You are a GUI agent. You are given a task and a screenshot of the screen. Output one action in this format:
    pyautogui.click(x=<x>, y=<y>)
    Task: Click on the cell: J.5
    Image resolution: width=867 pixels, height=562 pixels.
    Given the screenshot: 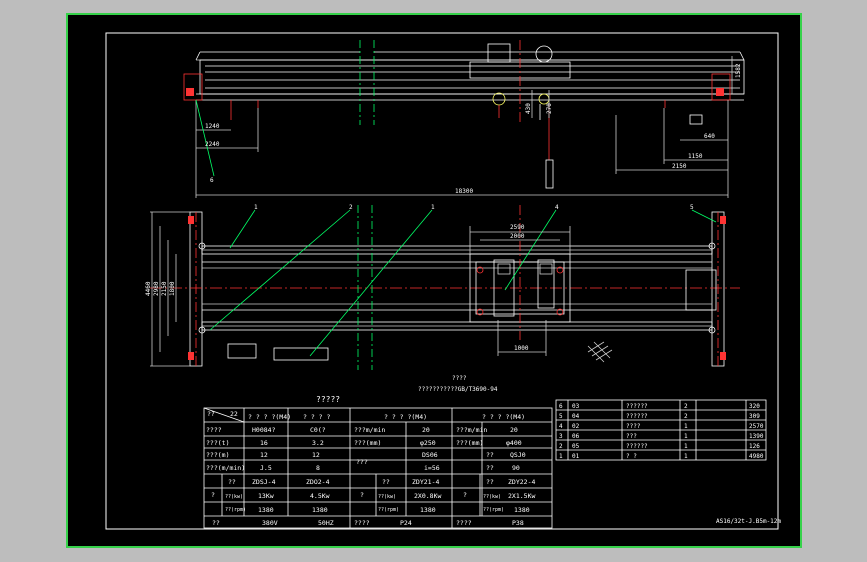 What is the action you would take?
    pyautogui.click(x=266, y=468)
    